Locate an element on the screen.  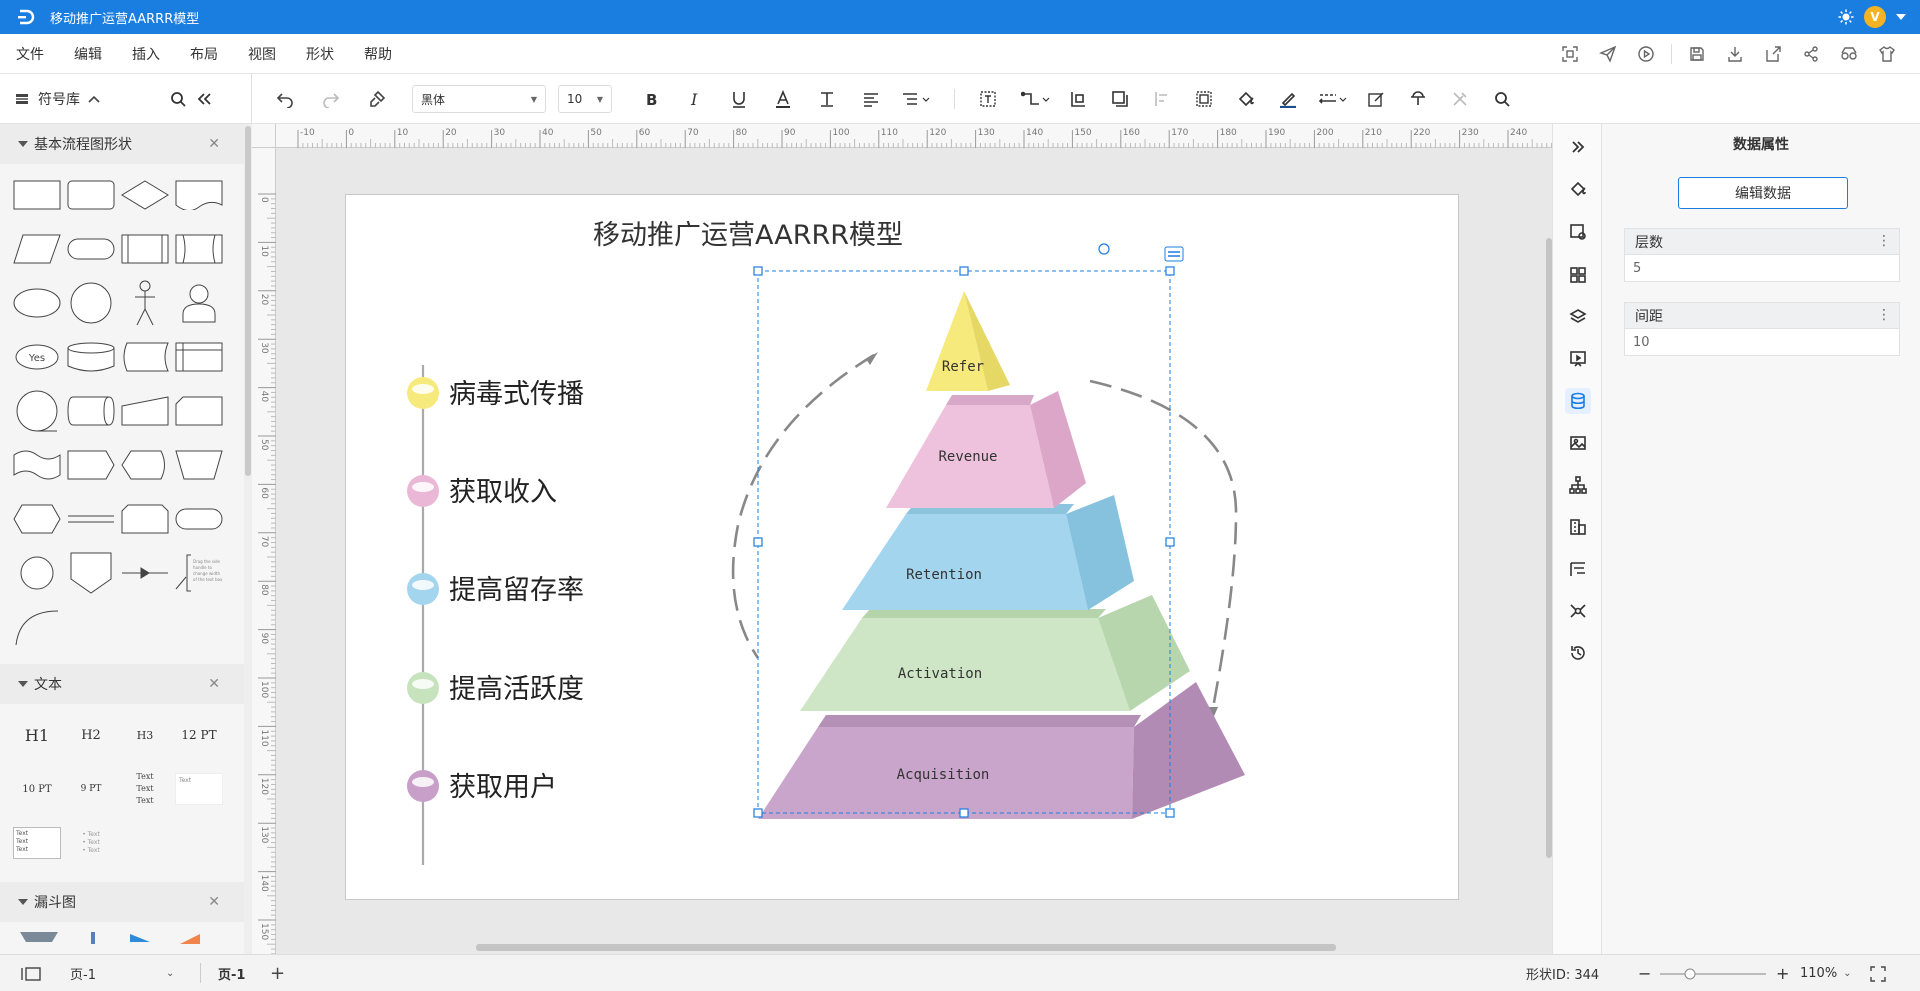
gantt-icon is located at coordinates (1578, 569).